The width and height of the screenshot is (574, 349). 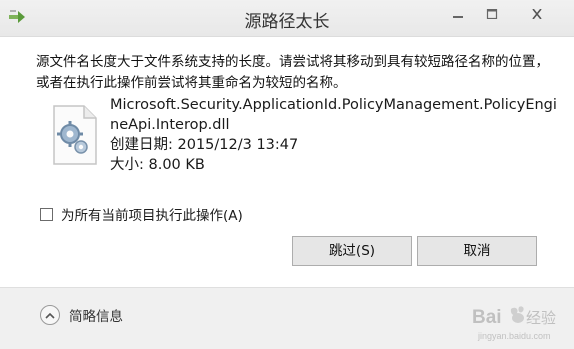 I want to click on cancel-button: 取消, so click(x=477, y=251).